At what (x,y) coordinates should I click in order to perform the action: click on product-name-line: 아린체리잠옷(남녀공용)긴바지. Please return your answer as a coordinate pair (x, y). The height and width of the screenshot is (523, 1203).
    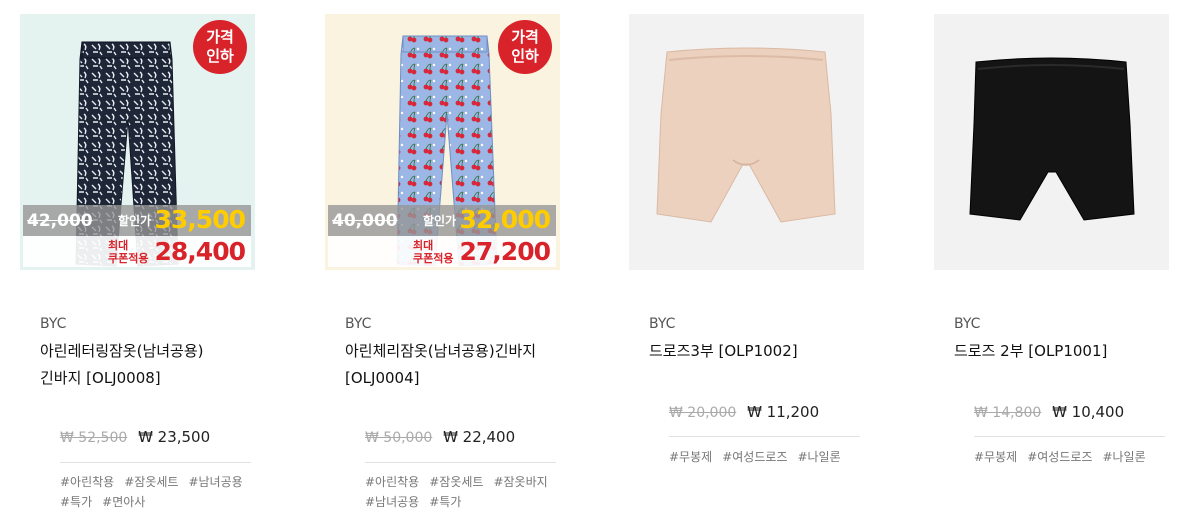
    Looking at the image, I should click on (441, 351).